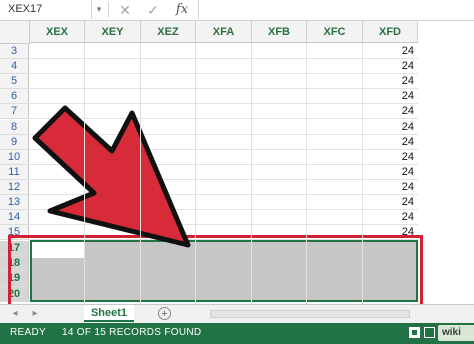  I want to click on row-header-5: 5, so click(14, 82).